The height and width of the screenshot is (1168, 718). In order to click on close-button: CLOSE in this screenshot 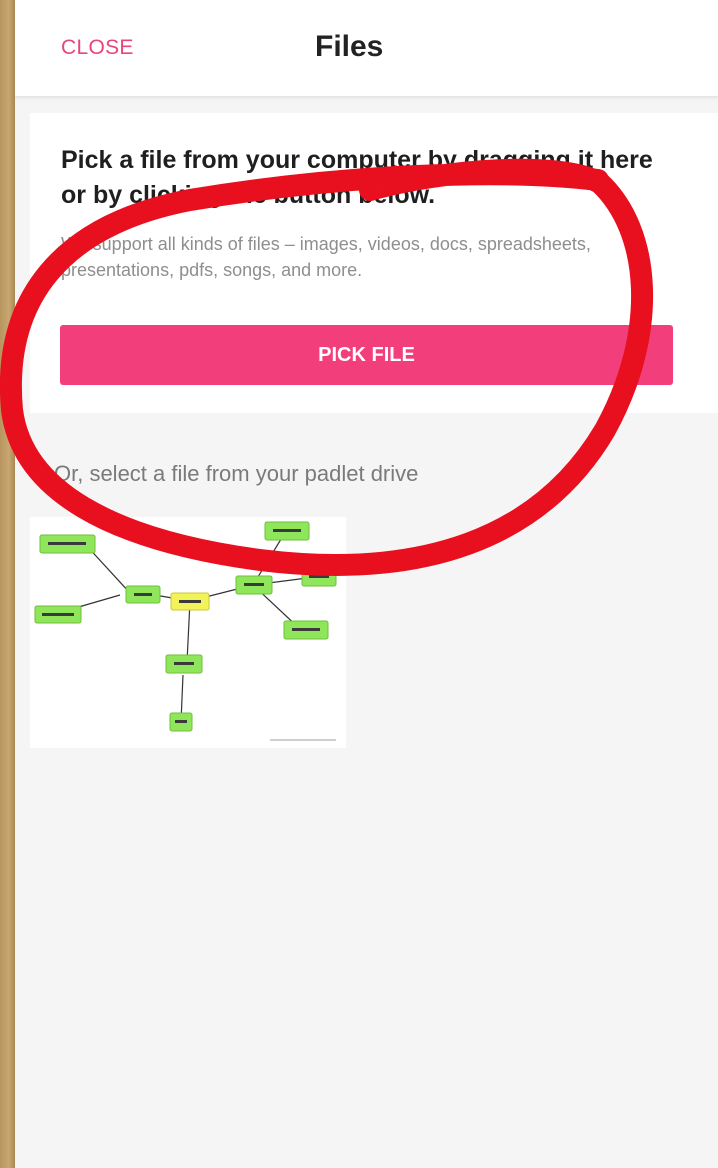, I will do `click(97, 48)`.